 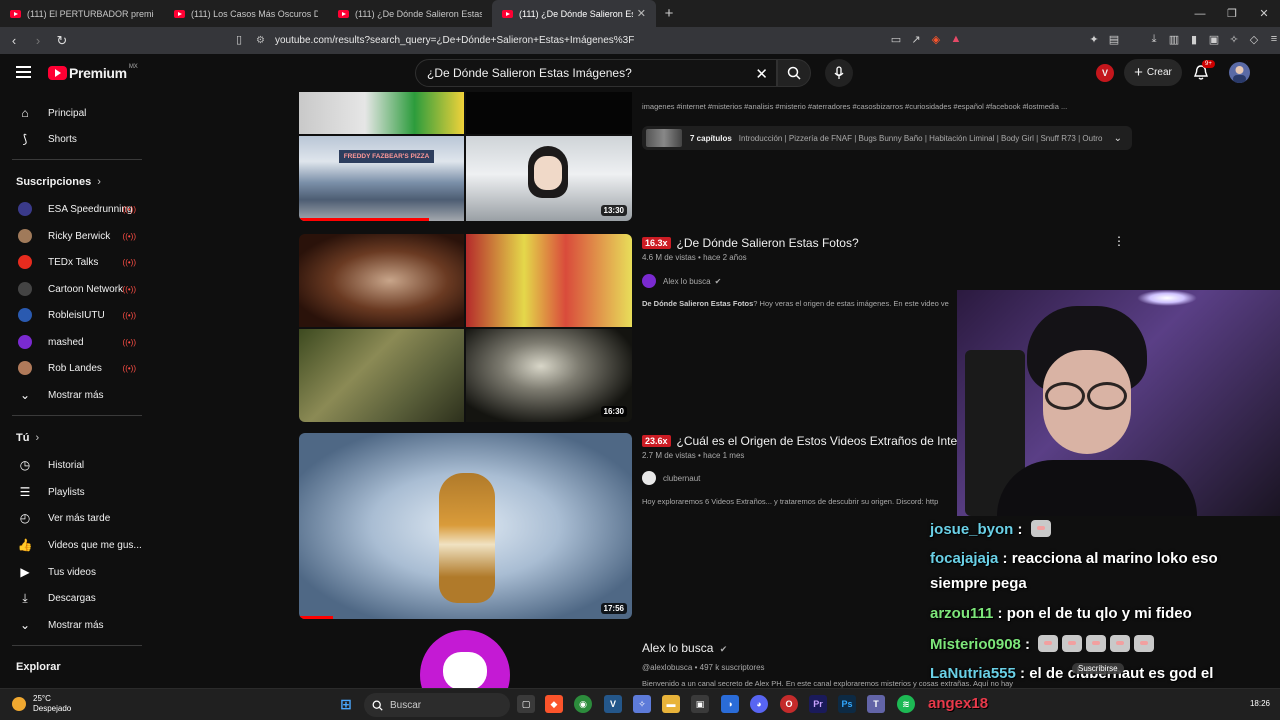 I want to click on sidebar-item-label: Mostrar más, so click(x=76, y=395).